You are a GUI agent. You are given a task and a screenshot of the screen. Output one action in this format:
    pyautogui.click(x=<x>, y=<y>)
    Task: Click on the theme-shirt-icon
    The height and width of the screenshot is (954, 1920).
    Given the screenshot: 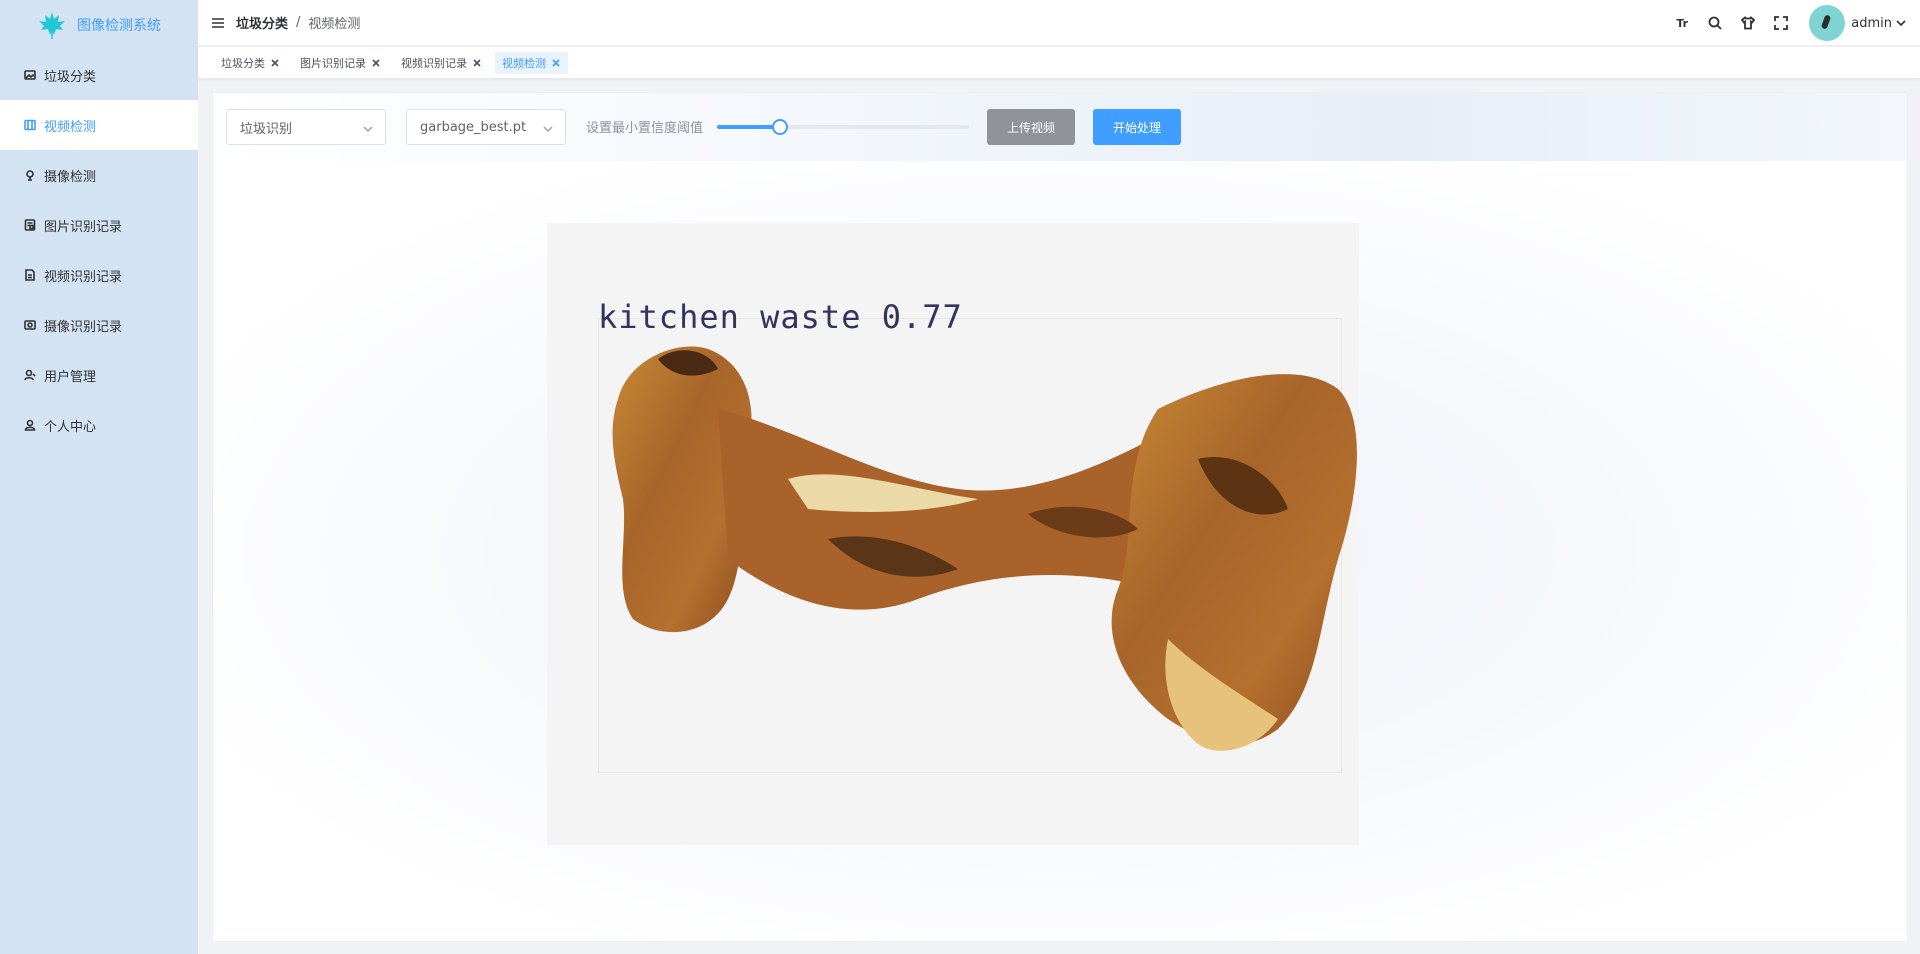 What is the action you would take?
    pyautogui.click(x=1748, y=23)
    